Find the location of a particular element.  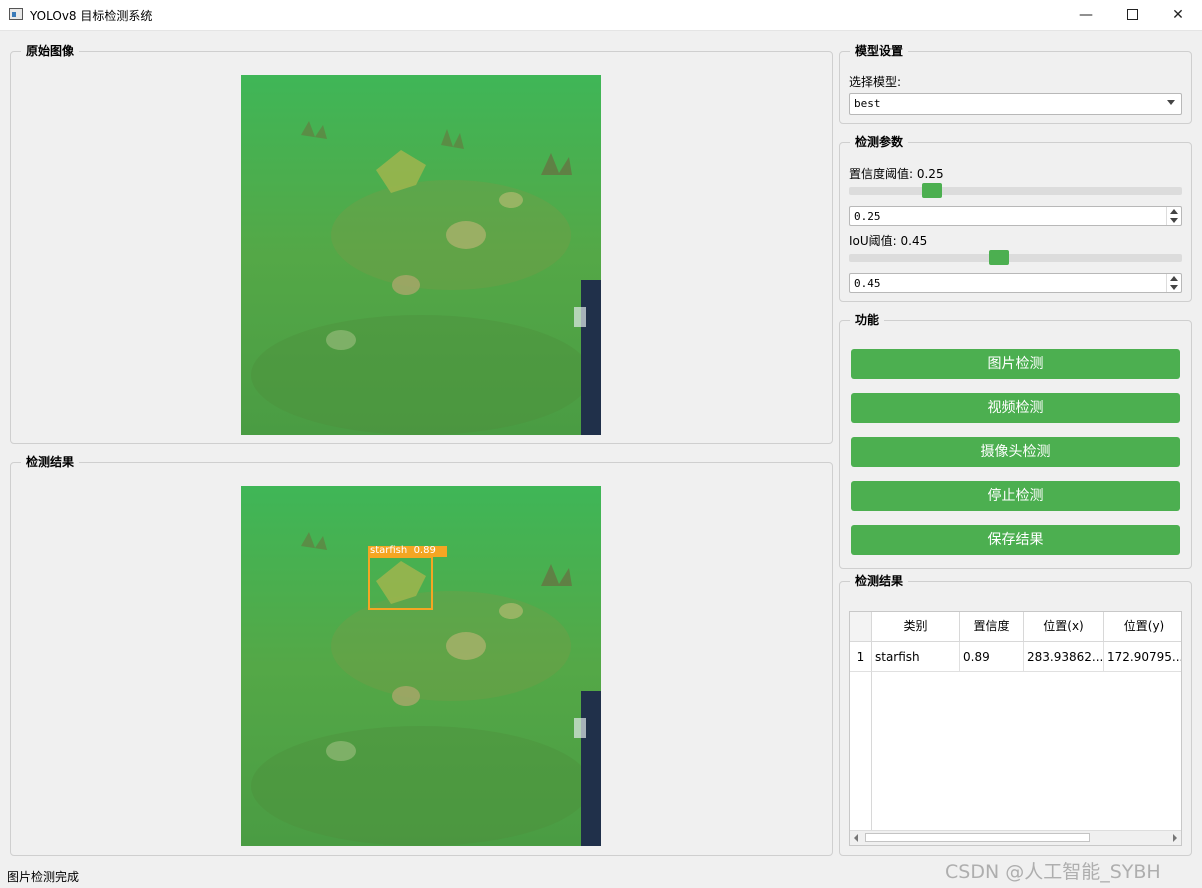

window-title: YOLOv8 目标检测系统 is located at coordinates (91, 16).